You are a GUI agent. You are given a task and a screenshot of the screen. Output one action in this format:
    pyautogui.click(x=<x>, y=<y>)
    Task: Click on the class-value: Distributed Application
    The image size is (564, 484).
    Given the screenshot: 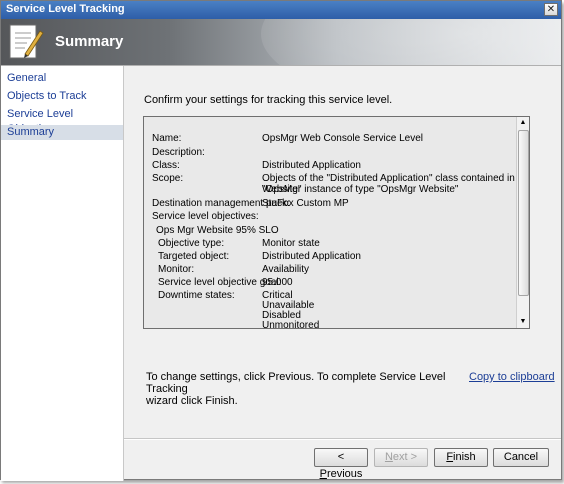 What is the action you would take?
    pyautogui.click(x=311, y=165)
    